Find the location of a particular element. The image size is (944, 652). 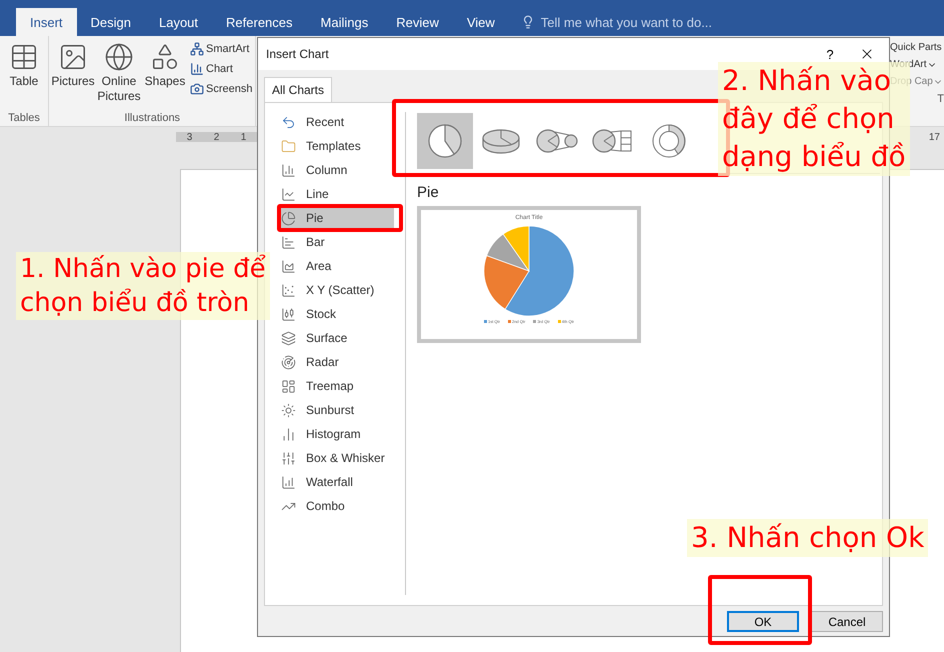

histogram-icon is located at coordinates (288, 434).